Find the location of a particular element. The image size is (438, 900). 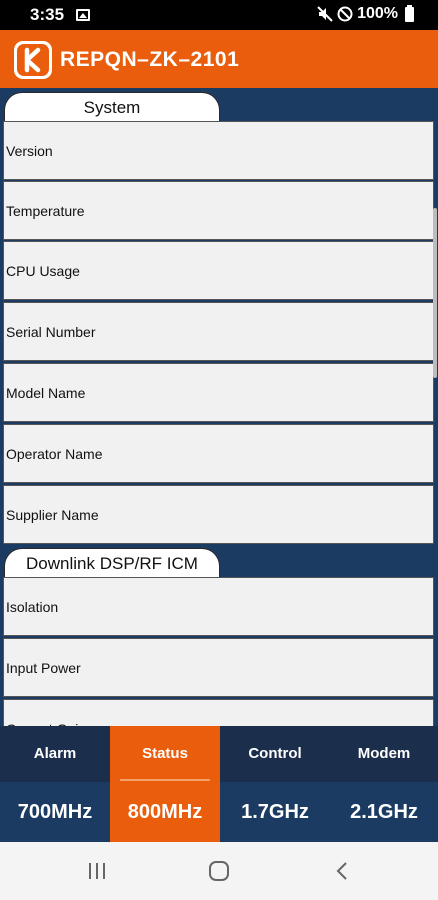

row-label: CPU Usage is located at coordinates (43, 271).